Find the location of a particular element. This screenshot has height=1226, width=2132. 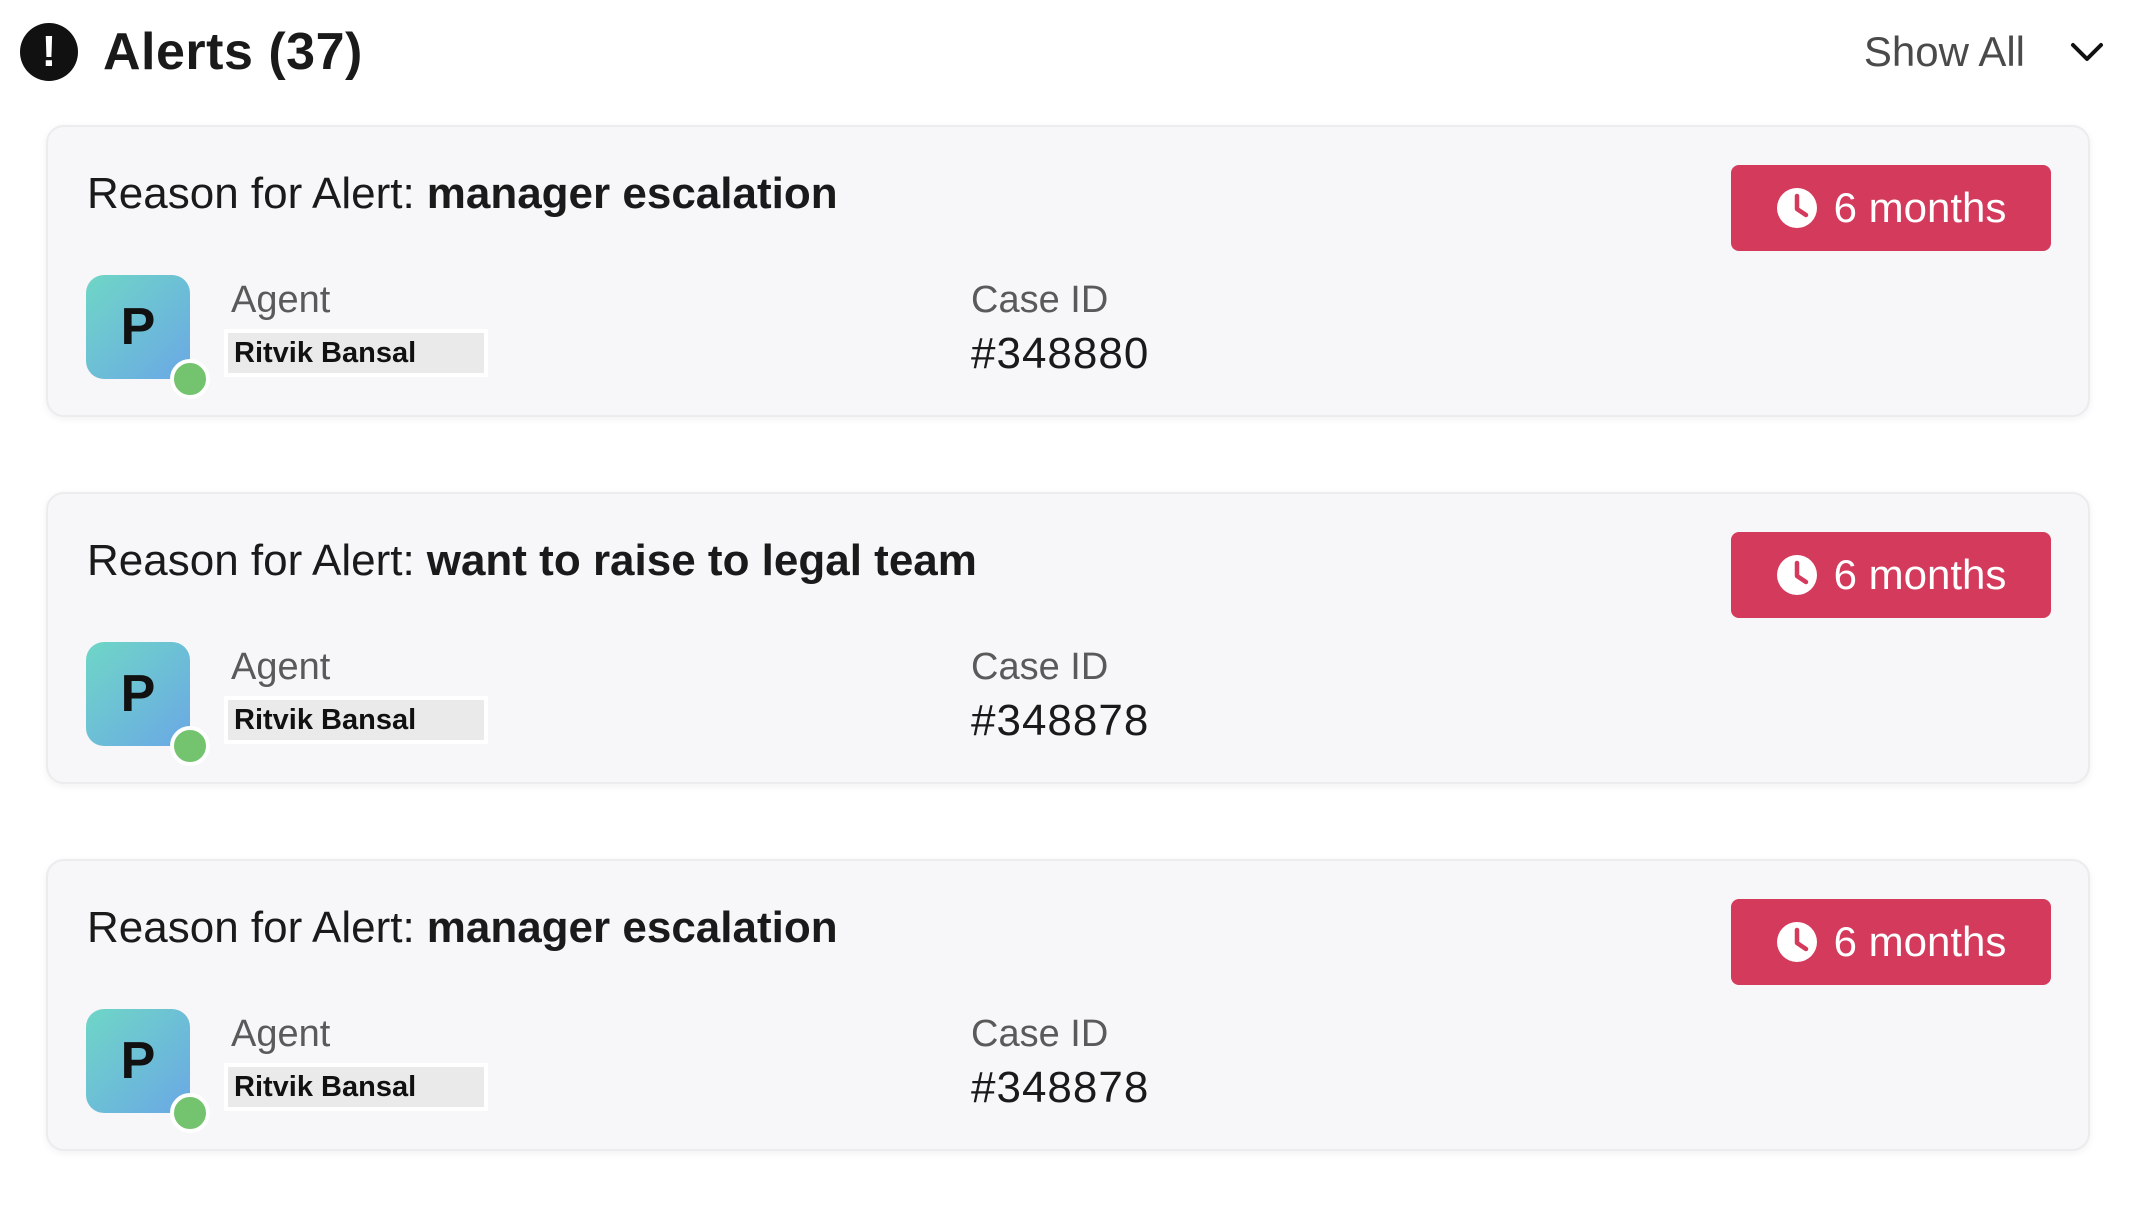

chevron-down-icon is located at coordinates (2087, 52).